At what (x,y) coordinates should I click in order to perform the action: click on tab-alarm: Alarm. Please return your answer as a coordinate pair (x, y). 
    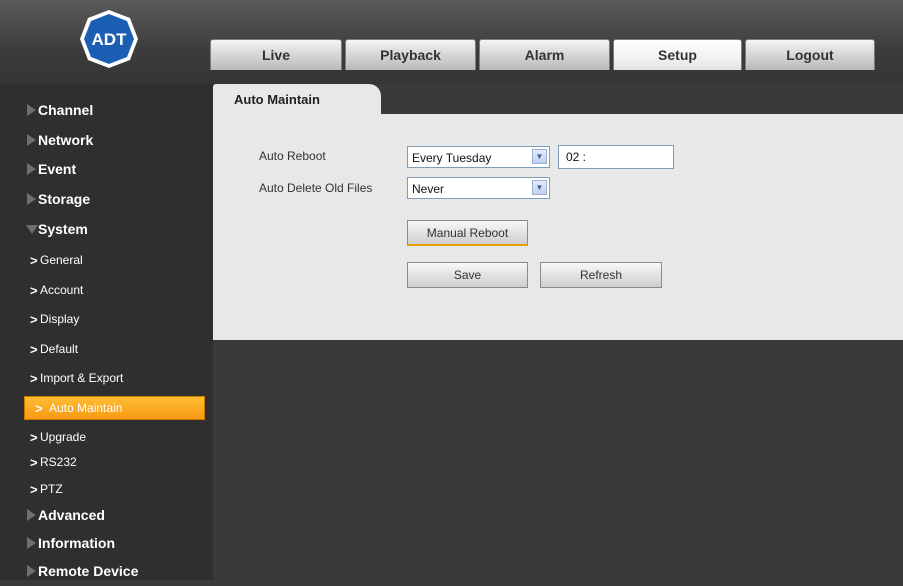
    Looking at the image, I should click on (544, 54).